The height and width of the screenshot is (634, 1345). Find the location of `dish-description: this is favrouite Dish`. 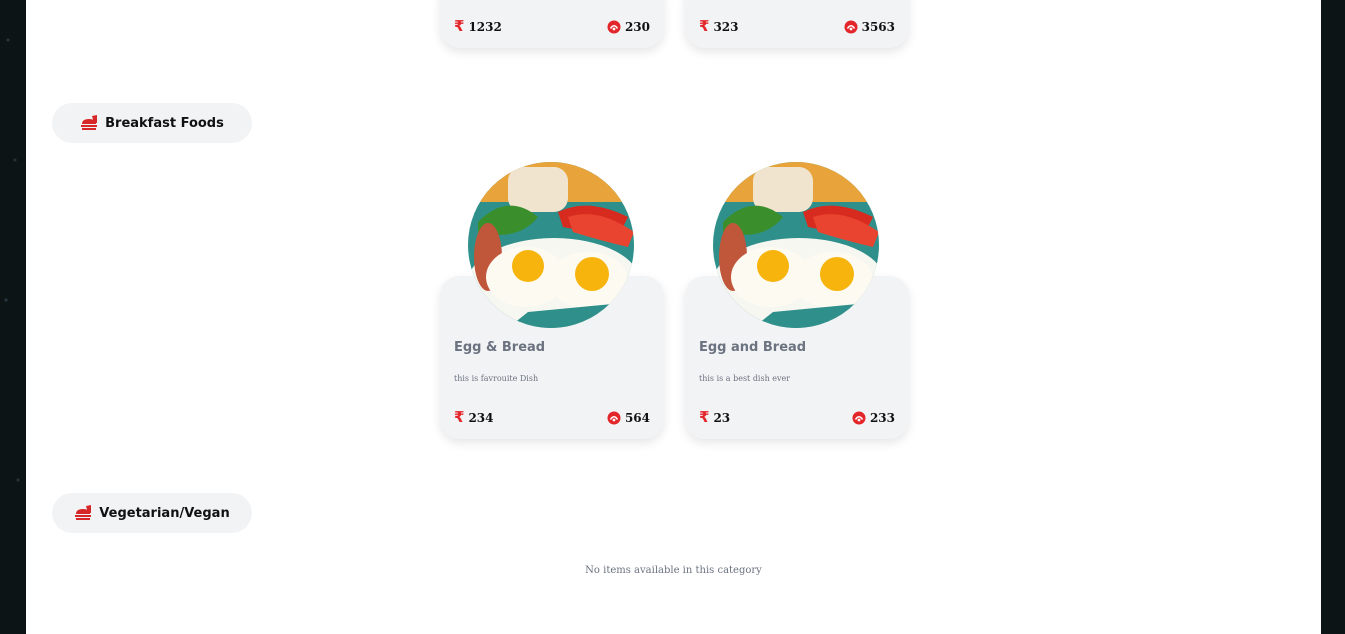

dish-description: this is favrouite Dish is located at coordinates (496, 378).